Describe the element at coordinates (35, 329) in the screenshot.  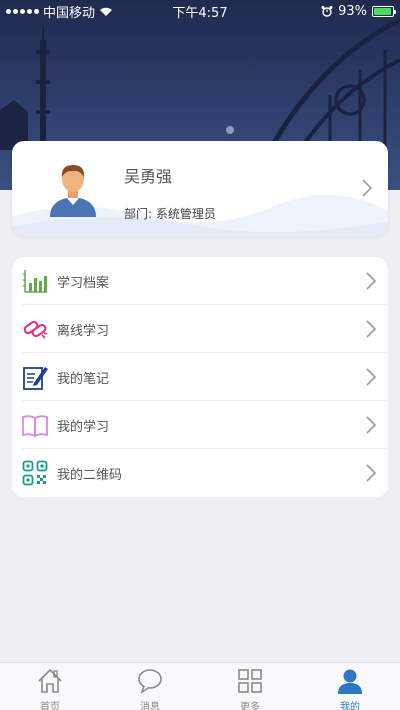
I see `offline-link-icon` at that location.